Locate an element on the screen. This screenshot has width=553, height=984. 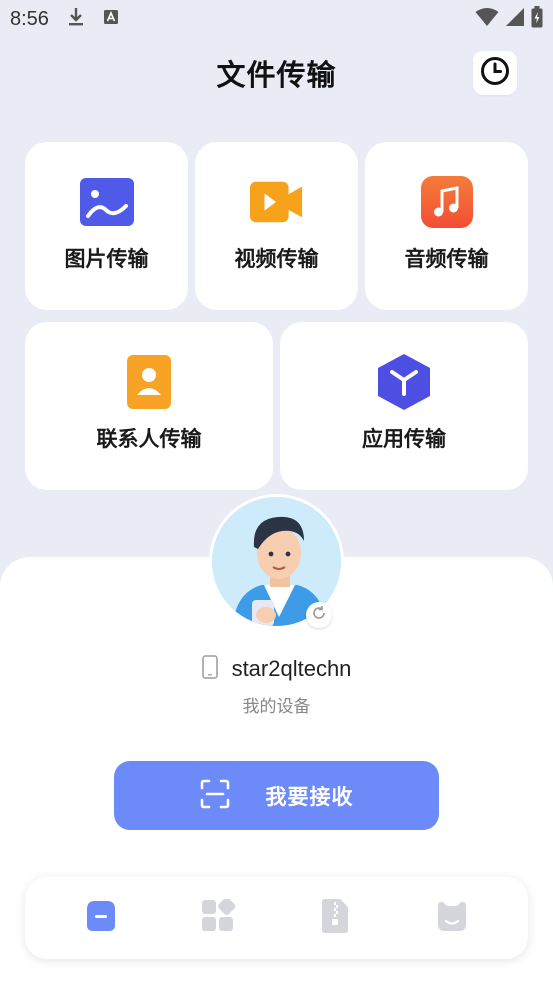
video-icon is located at coordinates (276, 202).